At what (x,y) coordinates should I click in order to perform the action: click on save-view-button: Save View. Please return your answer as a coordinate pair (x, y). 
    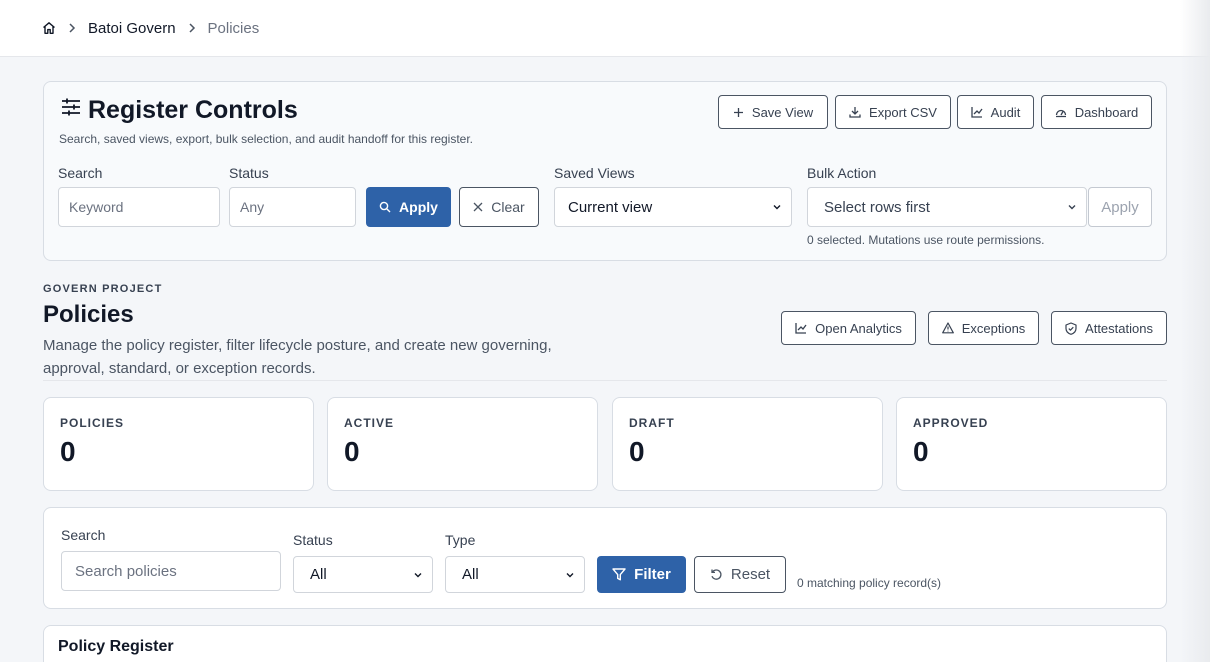
    Looking at the image, I should click on (773, 112).